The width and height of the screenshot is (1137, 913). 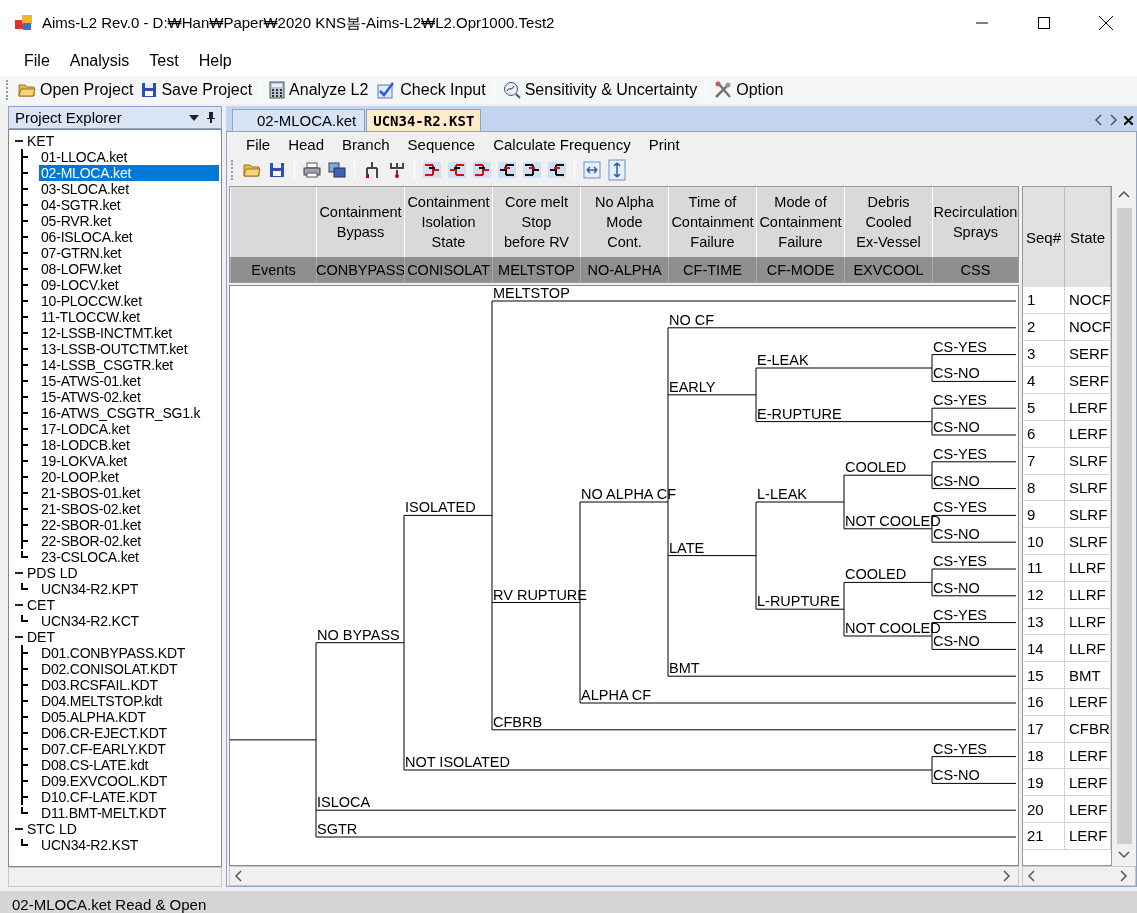 What do you see at coordinates (129, 221) in the screenshot?
I see `tree-item: 05-RVR.ket` at bounding box center [129, 221].